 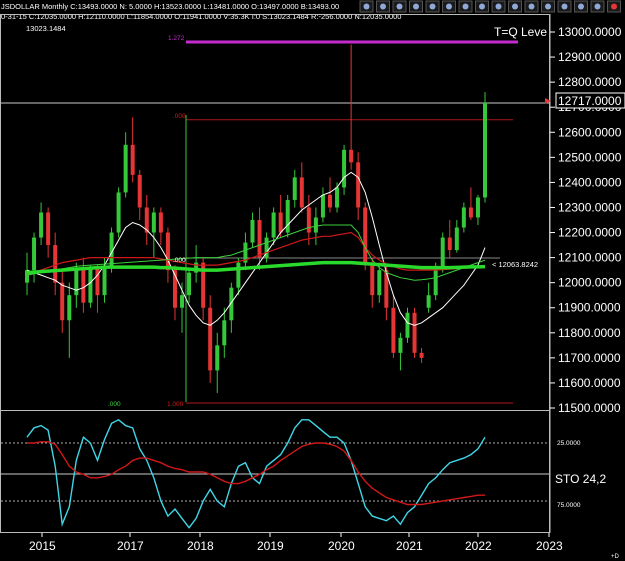 What do you see at coordinates (597, 6) in the screenshot?
I see `lines-icon` at bounding box center [597, 6].